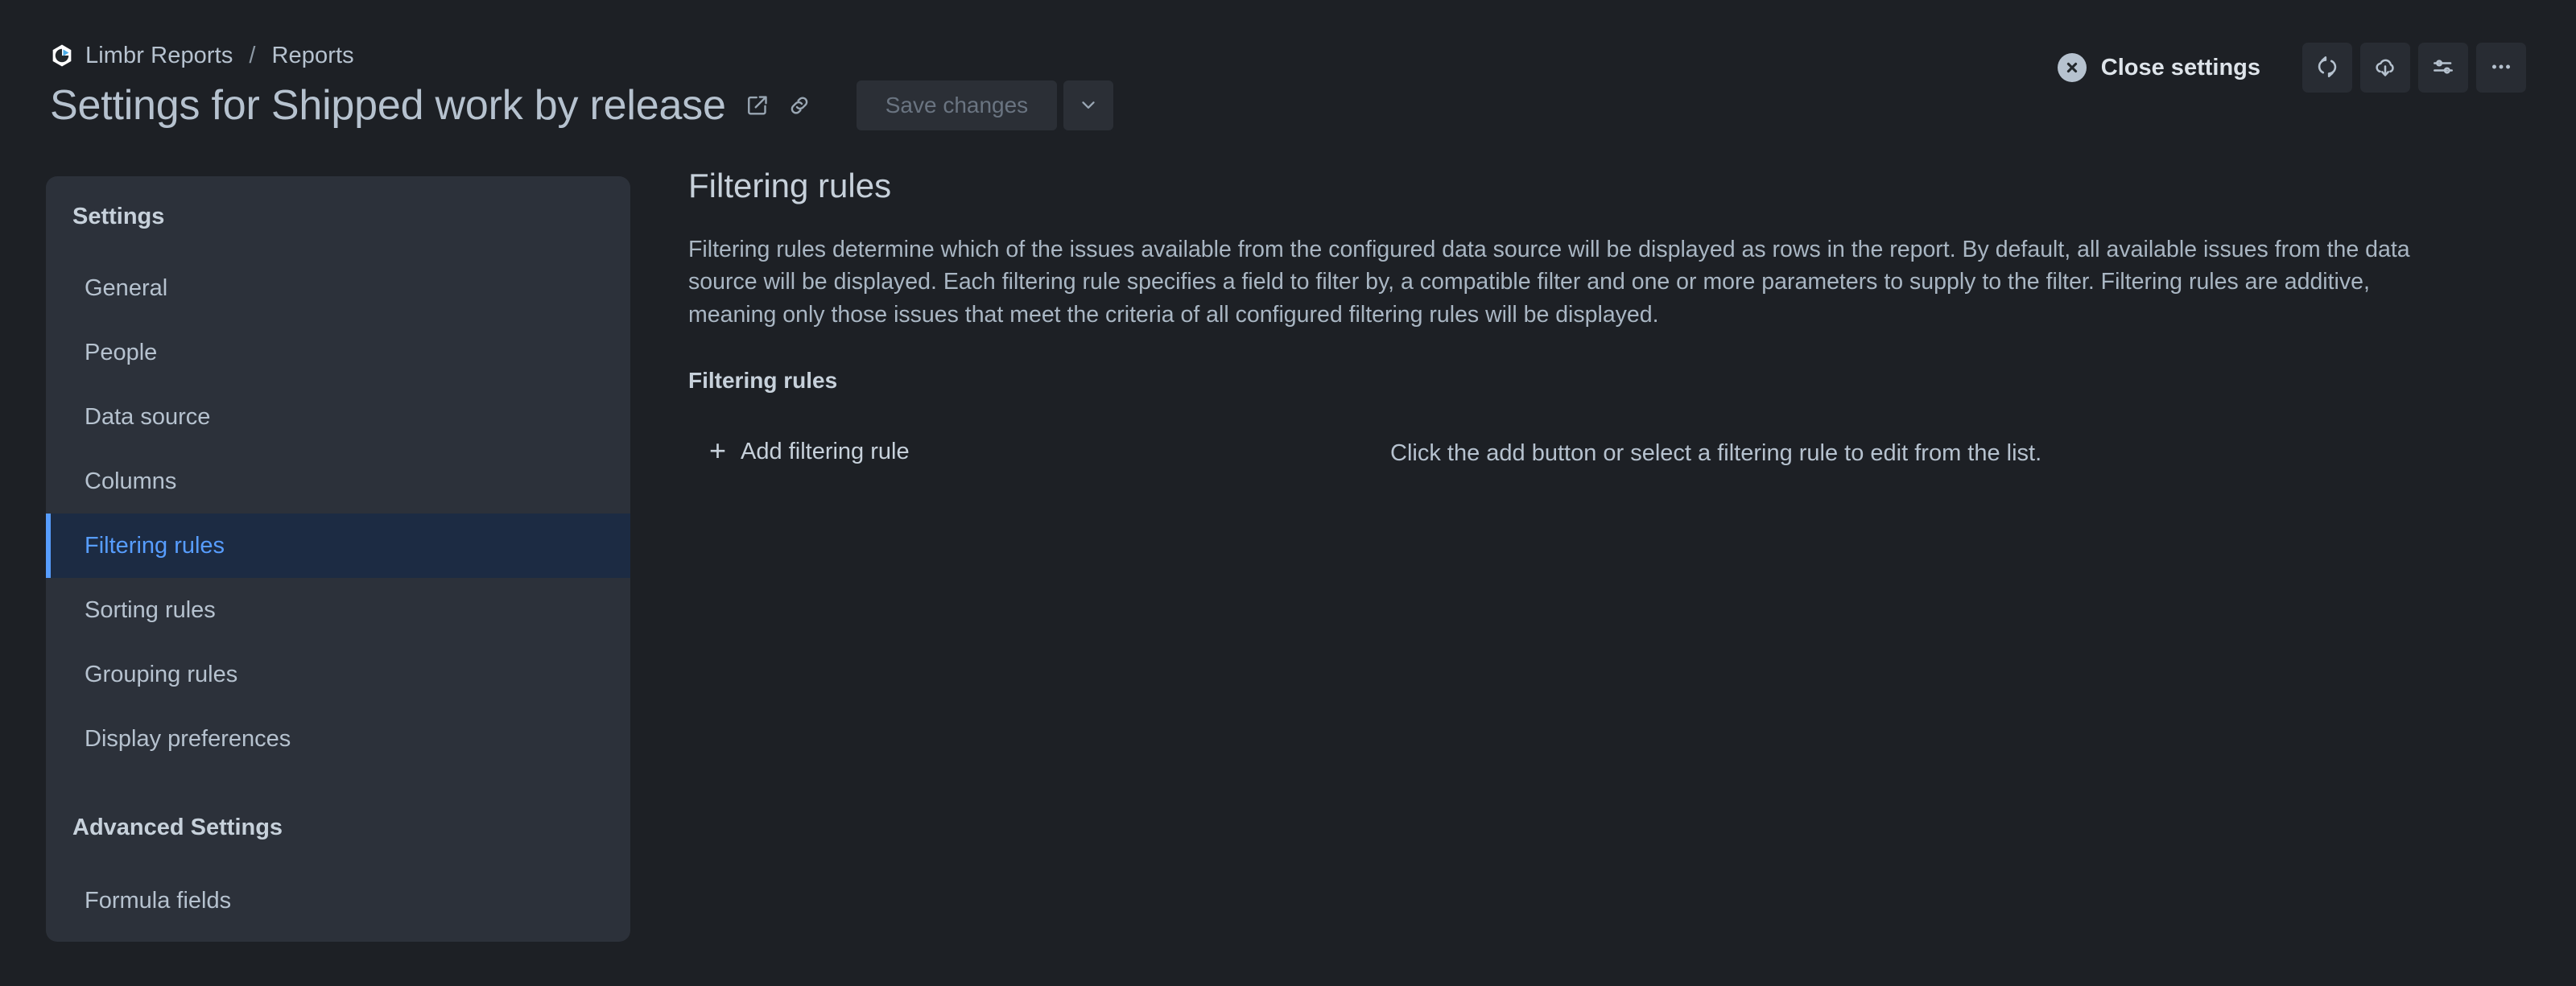  I want to click on sidebar-item-label: Columns, so click(131, 481).